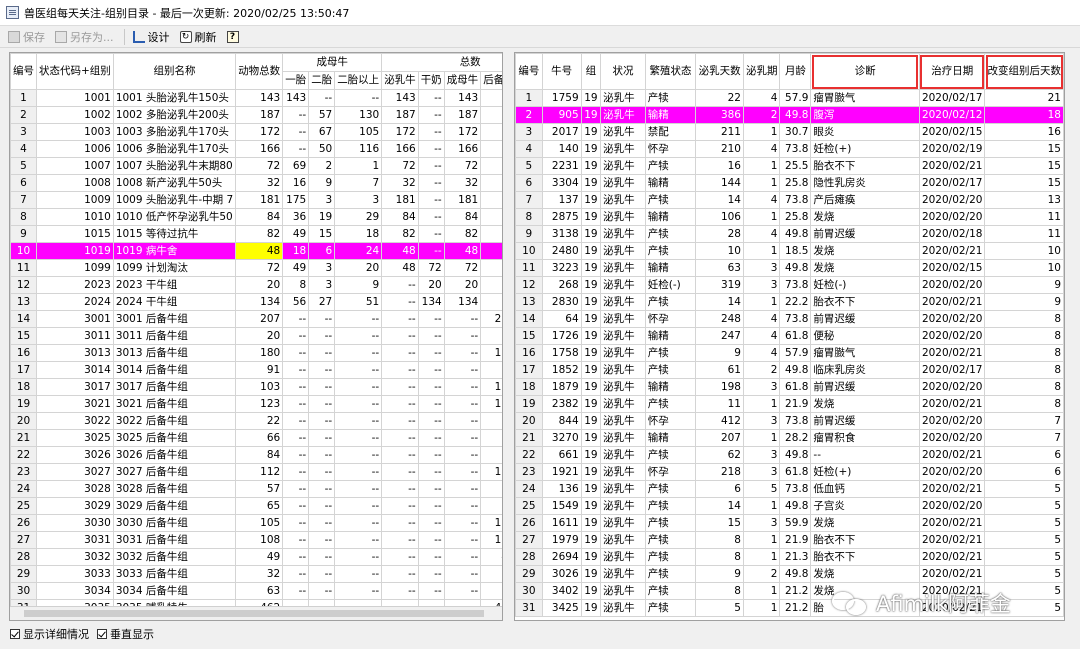 The width and height of the screenshot is (1080, 649). Describe the element at coordinates (75, 234) in the screenshot. I see `table-cell: 1015` at that location.